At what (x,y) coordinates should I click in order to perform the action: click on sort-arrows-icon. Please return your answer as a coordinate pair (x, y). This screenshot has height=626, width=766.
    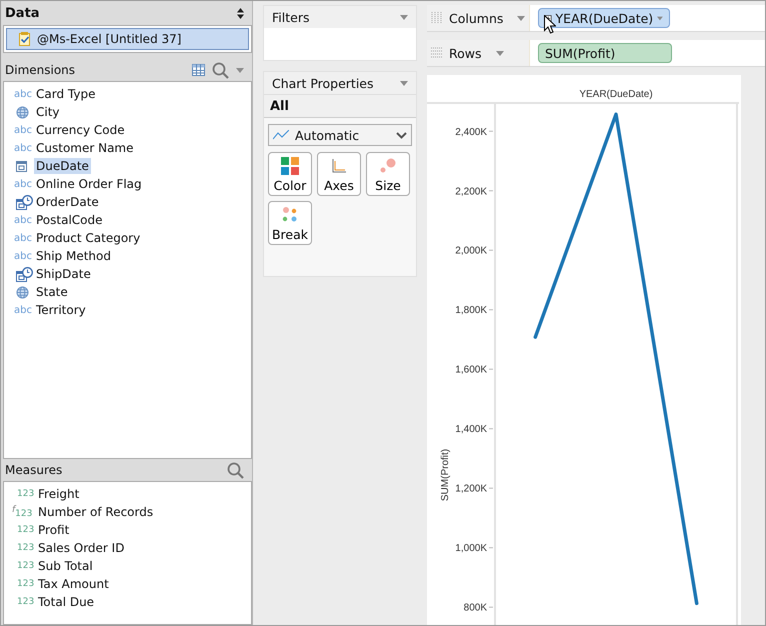
    Looking at the image, I should click on (240, 13).